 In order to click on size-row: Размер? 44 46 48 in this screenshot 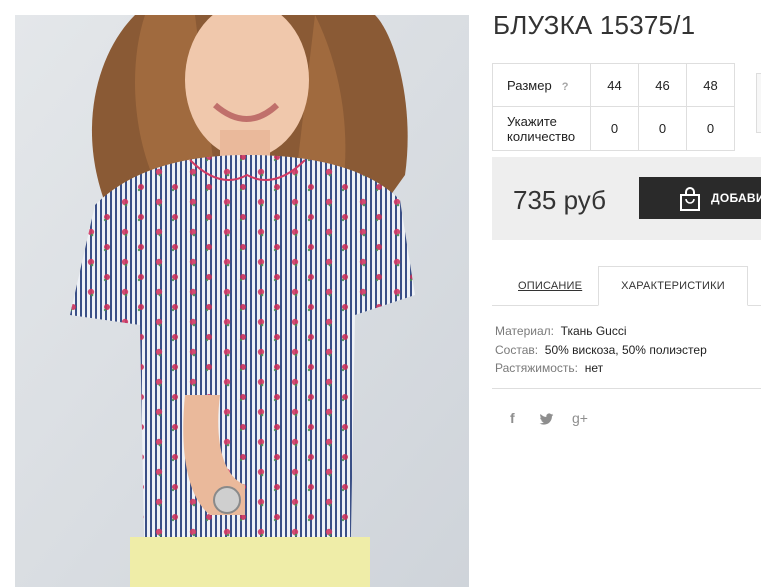, I will do `click(613, 85)`.